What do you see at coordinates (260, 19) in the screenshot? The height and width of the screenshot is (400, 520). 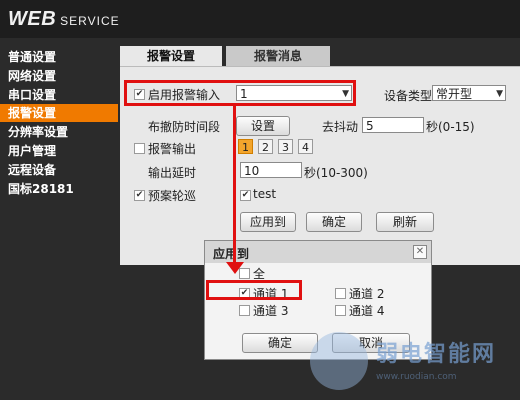 I see `top-bar: WEB SERVICE` at bounding box center [260, 19].